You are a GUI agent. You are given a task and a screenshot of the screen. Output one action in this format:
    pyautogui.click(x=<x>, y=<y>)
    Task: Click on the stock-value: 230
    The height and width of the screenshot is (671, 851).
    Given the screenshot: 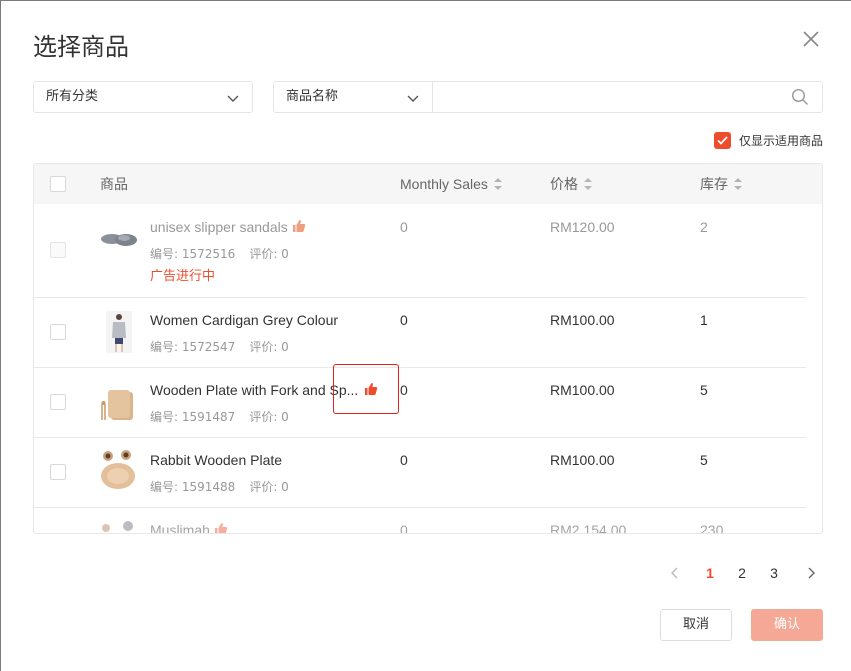 What is the action you would take?
    pyautogui.click(x=712, y=528)
    